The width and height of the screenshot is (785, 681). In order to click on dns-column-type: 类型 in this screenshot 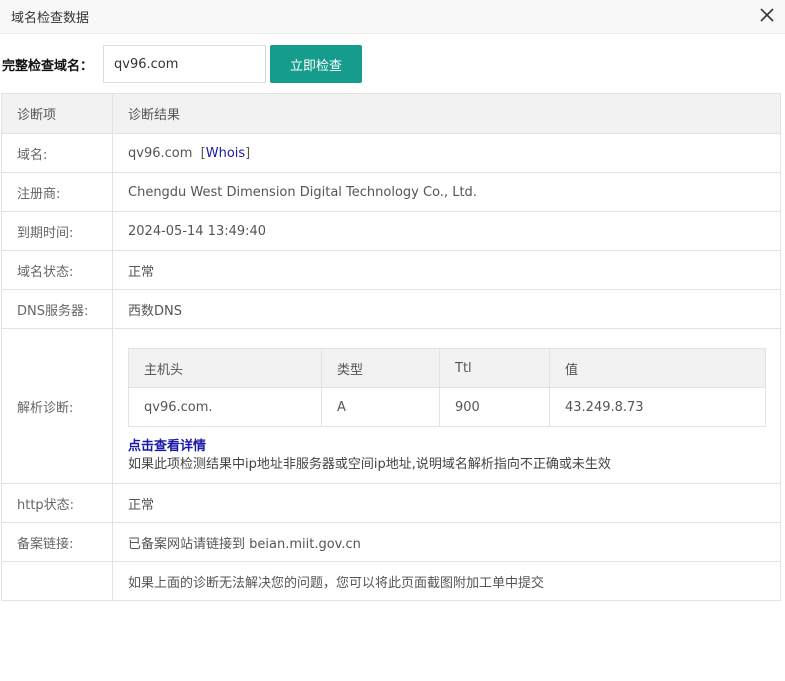, I will do `click(380, 368)`.